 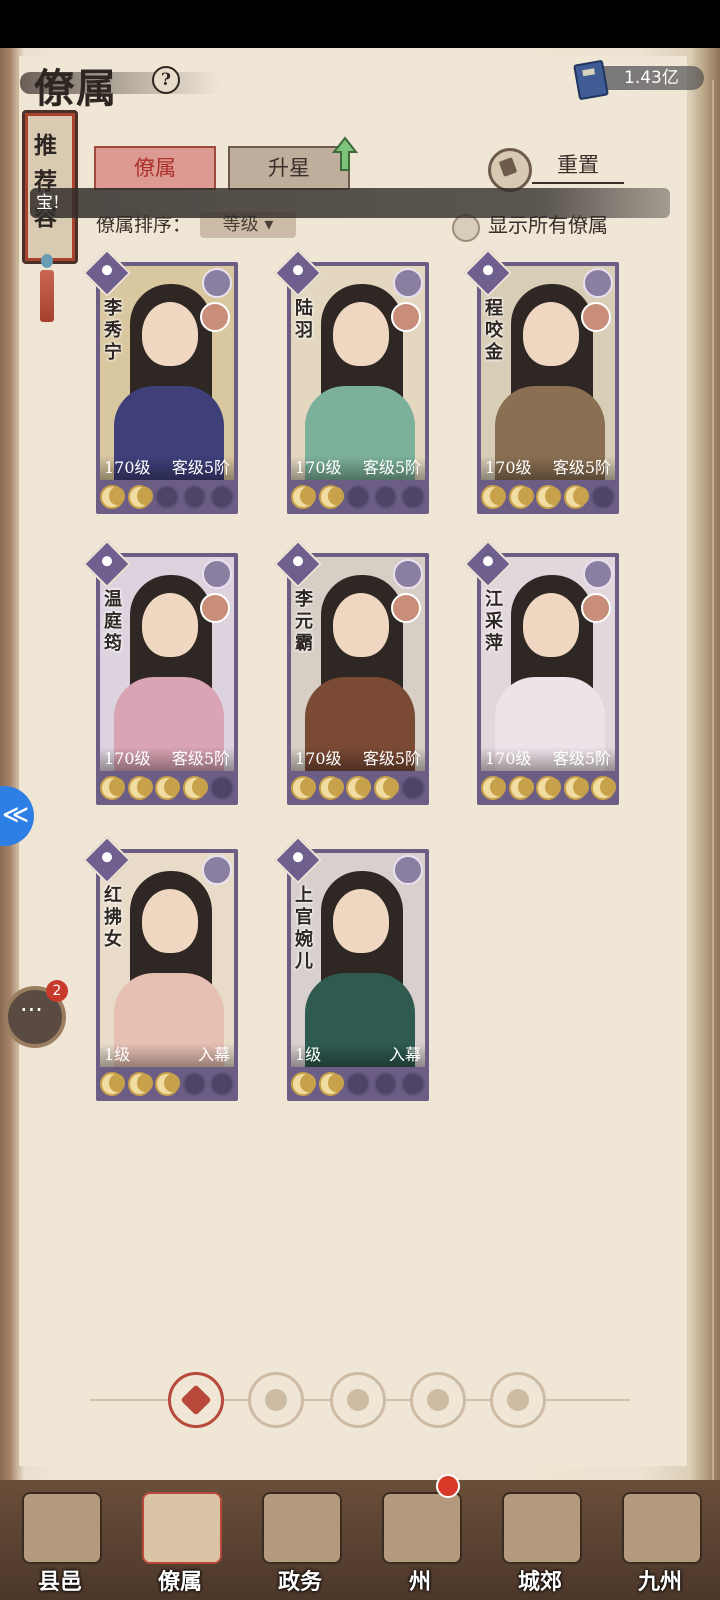 I want to click on currency-display: 1.43亿, so click(x=638, y=80).